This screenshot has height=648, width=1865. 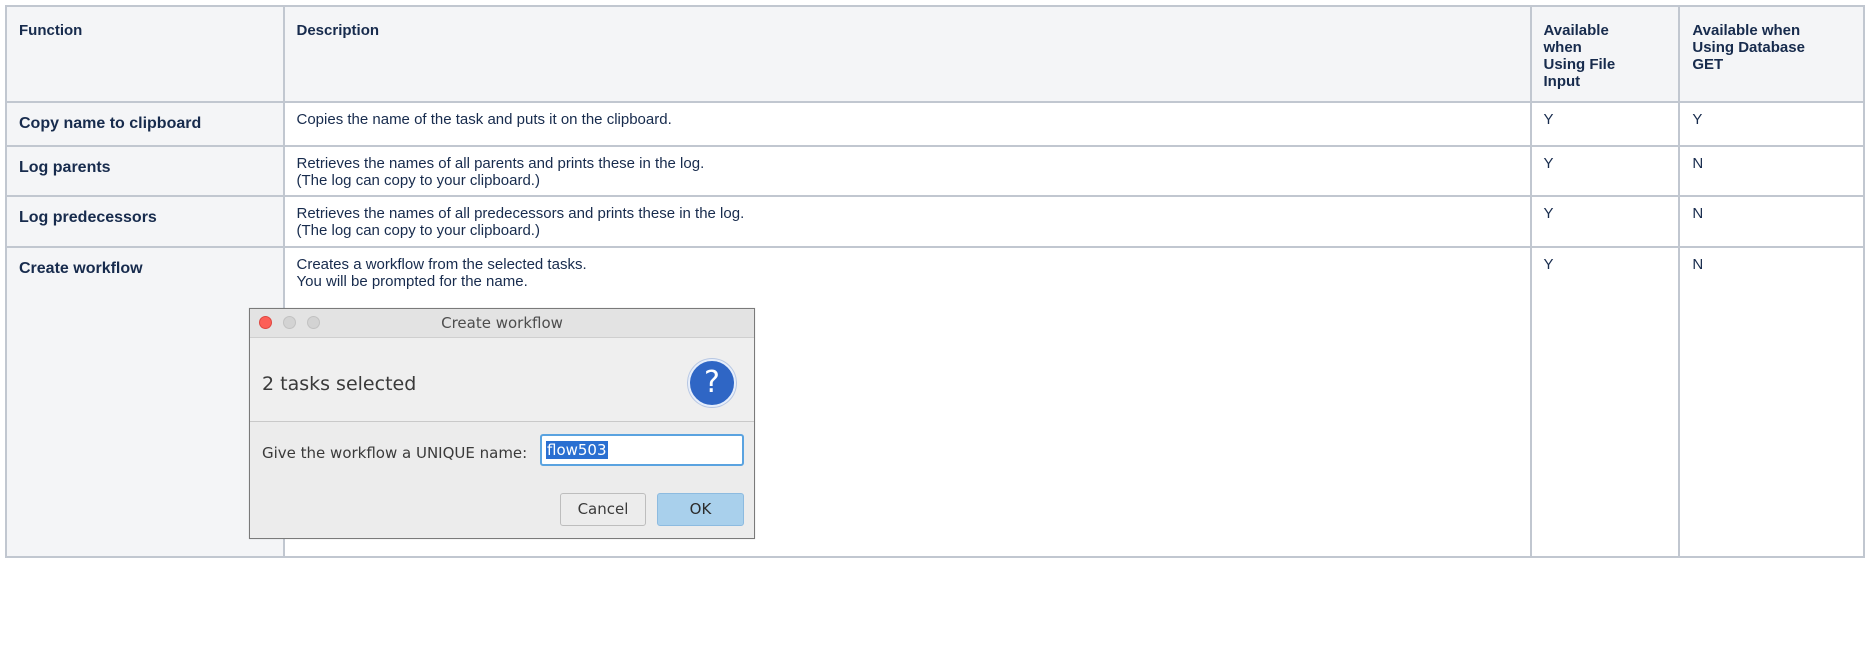 What do you see at coordinates (712, 383) in the screenshot?
I see `question-icon: ?` at bounding box center [712, 383].